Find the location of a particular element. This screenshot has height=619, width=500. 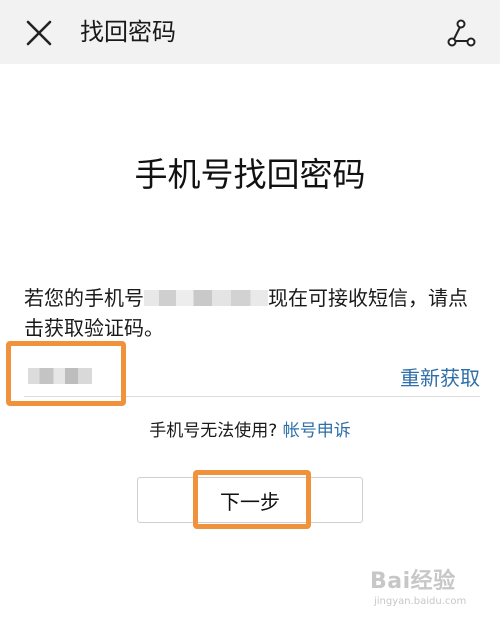

close-icon is located at coordinates (39, 33).